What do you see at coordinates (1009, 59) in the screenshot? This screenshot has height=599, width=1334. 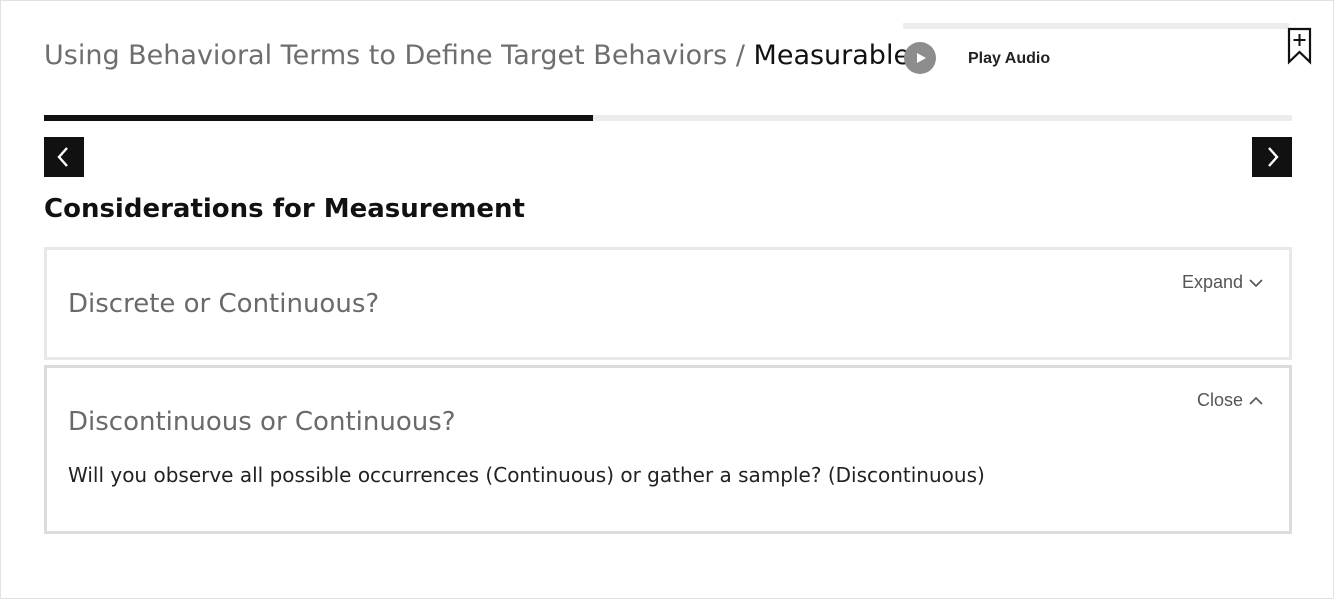 I see `play-audio-button: Play Audio` at bounding box center [1009, 59].